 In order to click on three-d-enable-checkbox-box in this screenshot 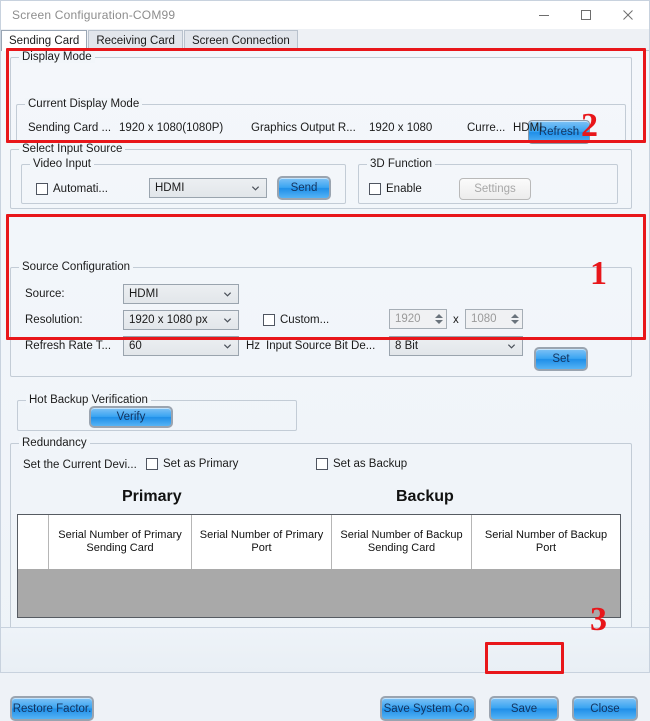, I will do `click(375, 189)`.